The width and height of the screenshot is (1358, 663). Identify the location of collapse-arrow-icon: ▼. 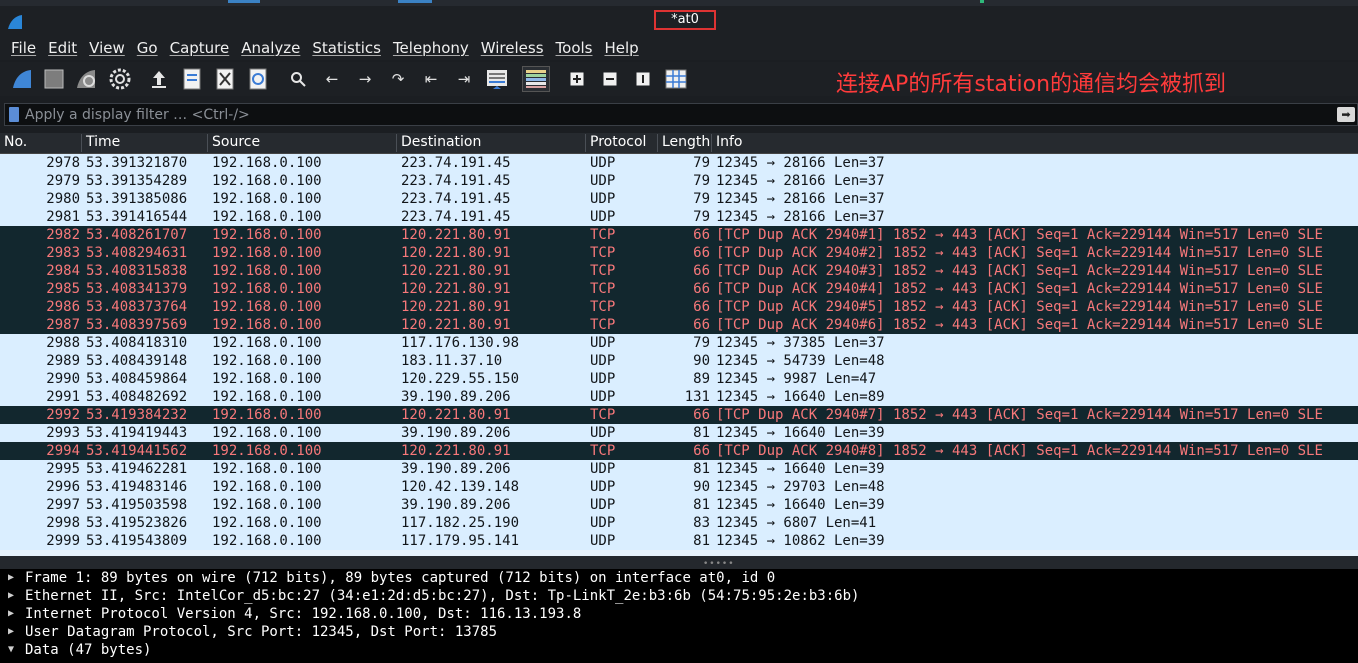
(11, 650).